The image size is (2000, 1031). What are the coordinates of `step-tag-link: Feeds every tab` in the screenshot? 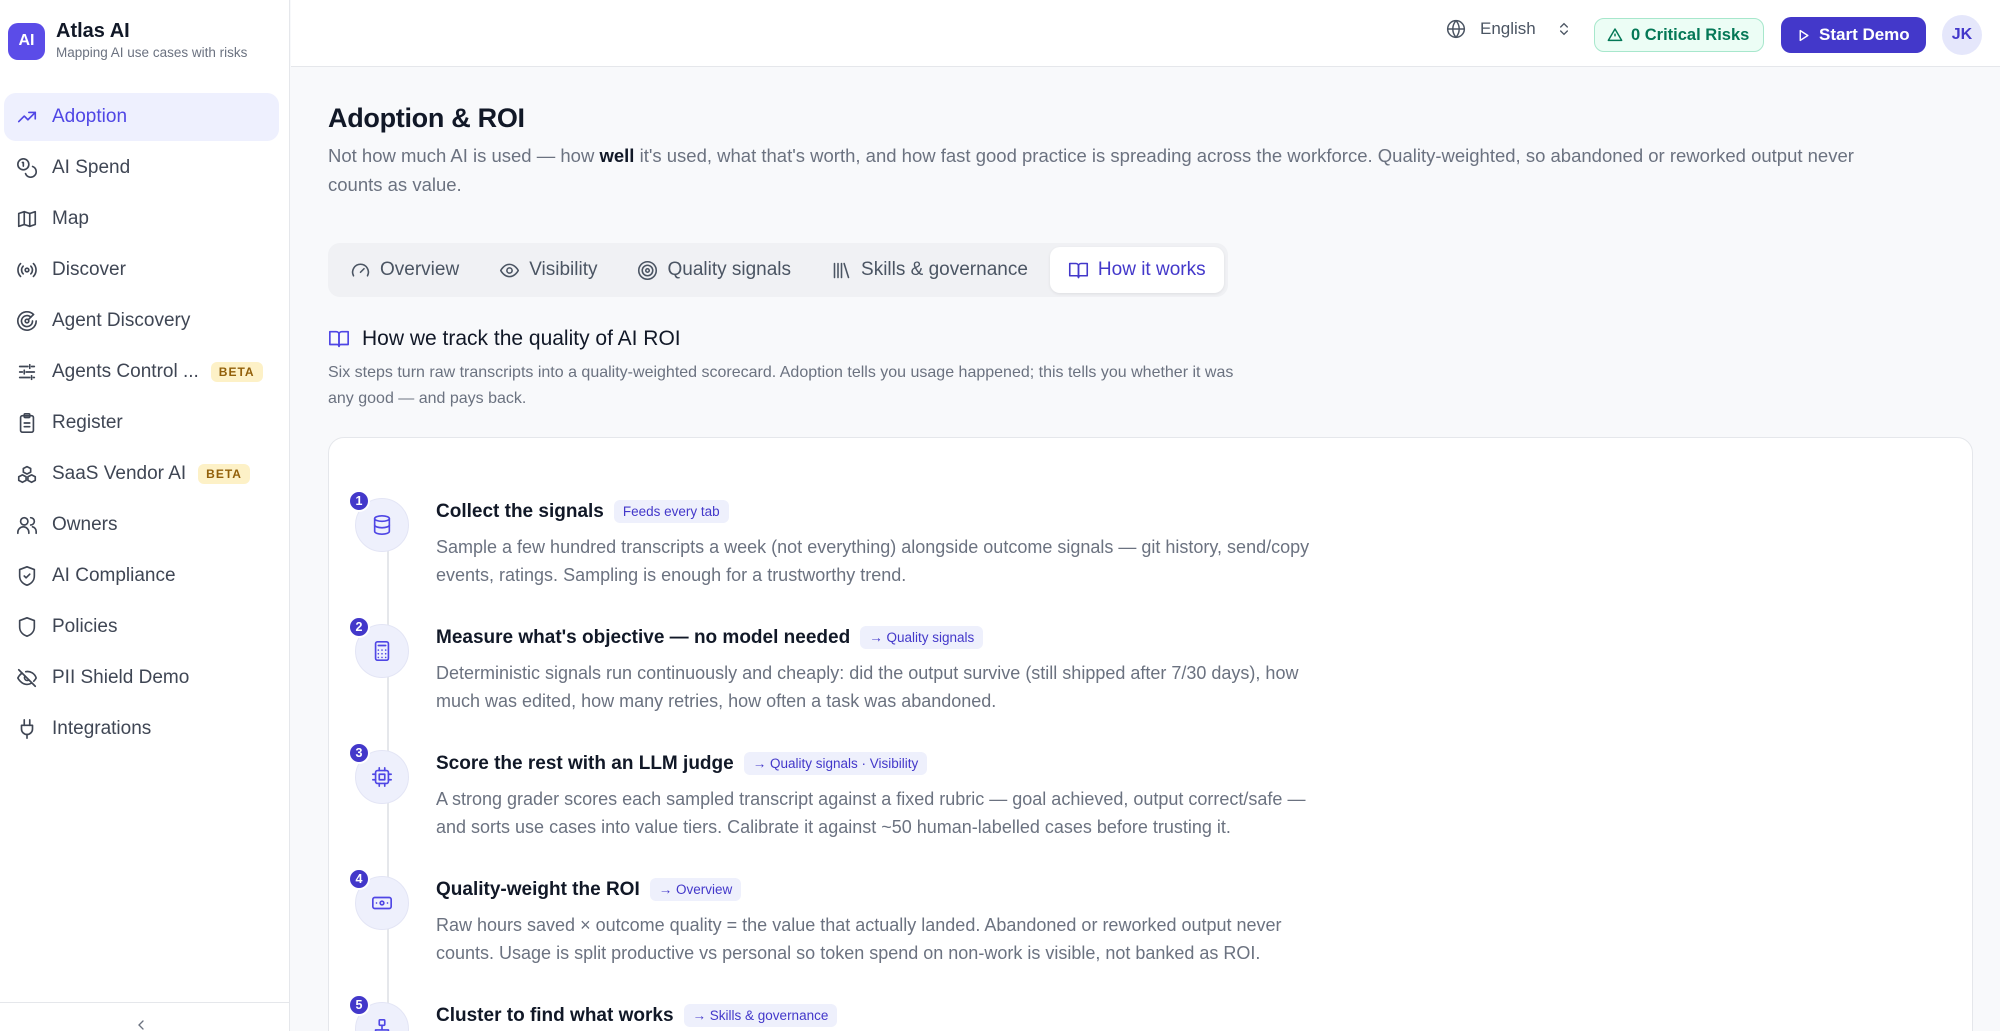 It's located at (671, 511).